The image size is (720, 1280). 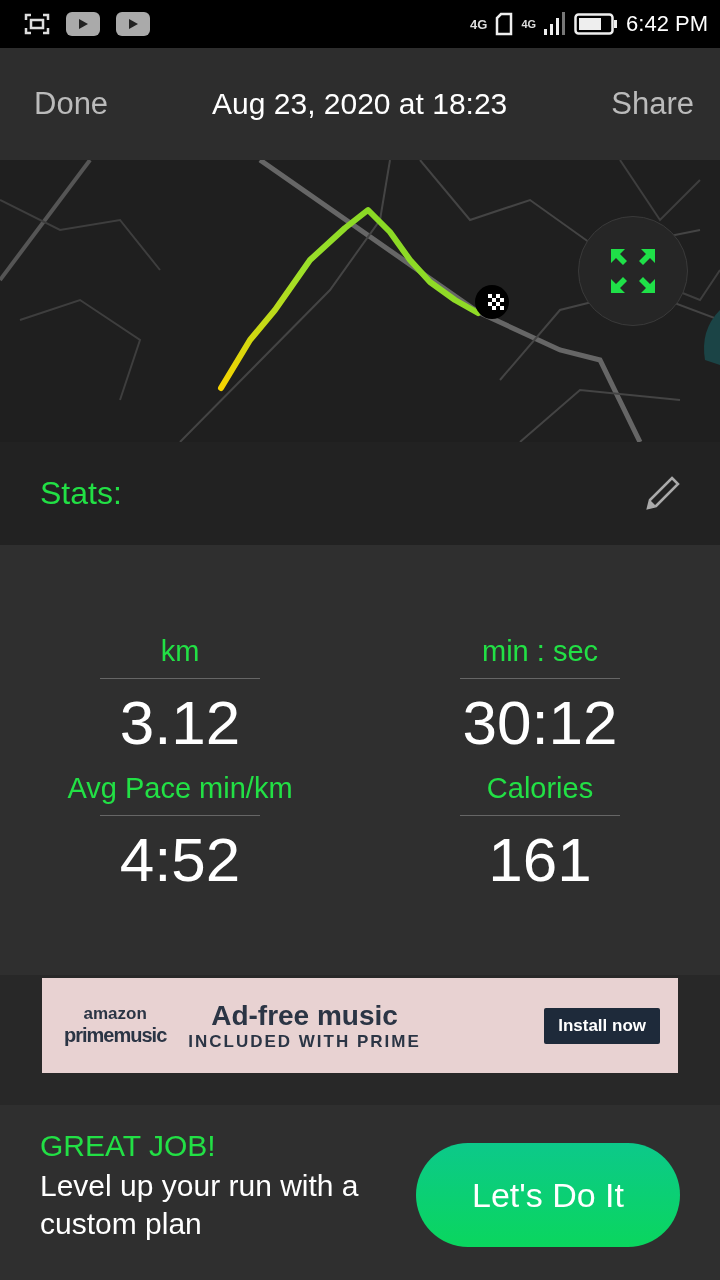 I want to click on stat-value: 3.12, so click(x=180, y=722).